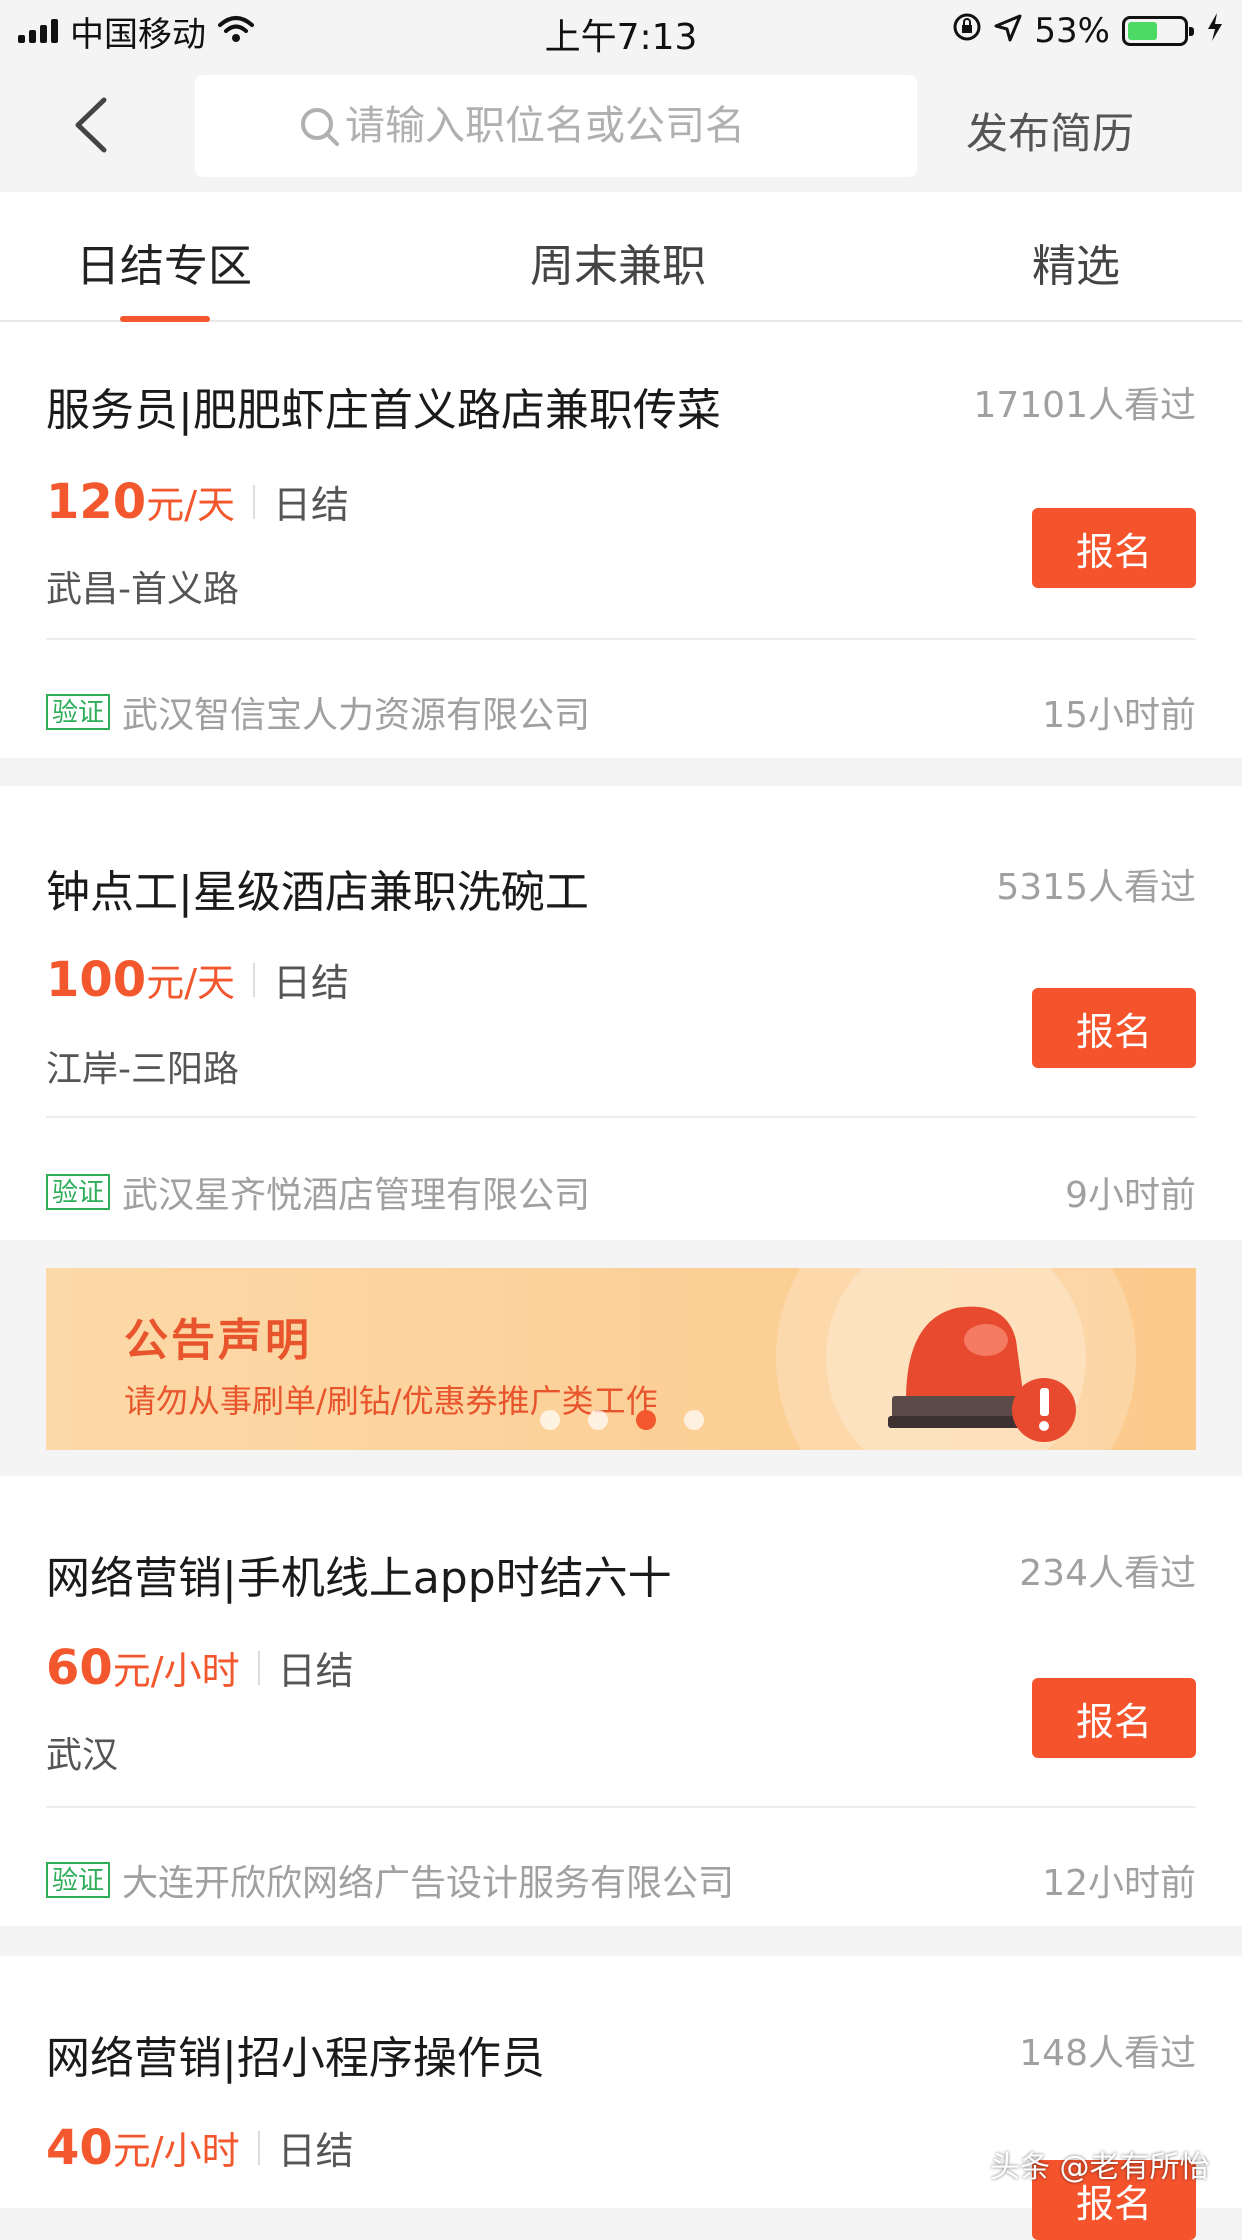  I want to click on tab-weekend-parttime: 周末兼职, so click(618, 262).